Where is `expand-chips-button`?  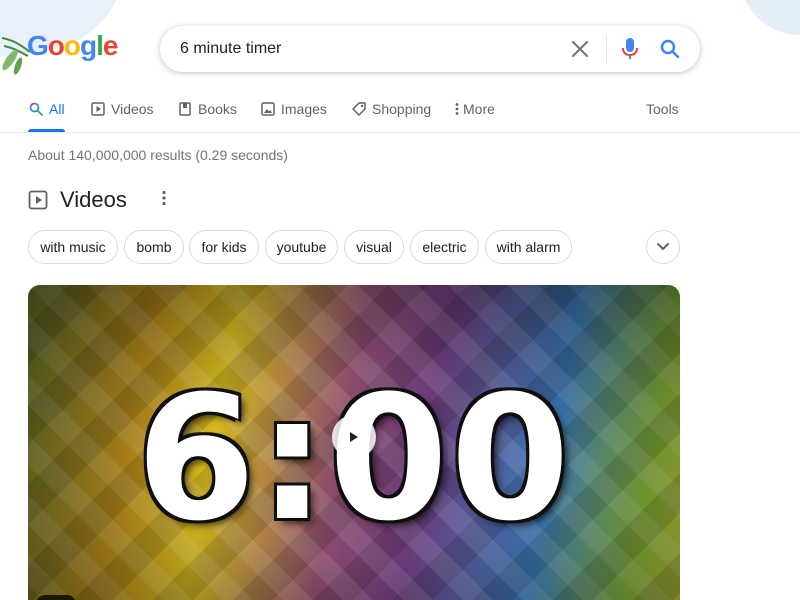
expand-chips-button is located at coordinates (663, 247).